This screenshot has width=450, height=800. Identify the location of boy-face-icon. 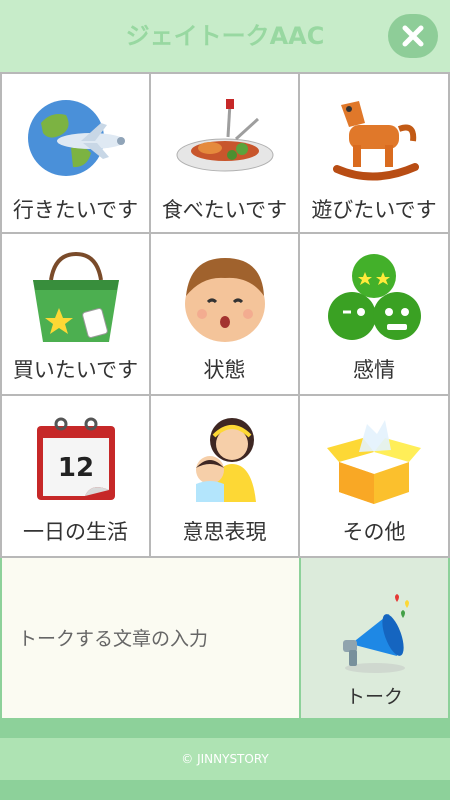
(224, 298).